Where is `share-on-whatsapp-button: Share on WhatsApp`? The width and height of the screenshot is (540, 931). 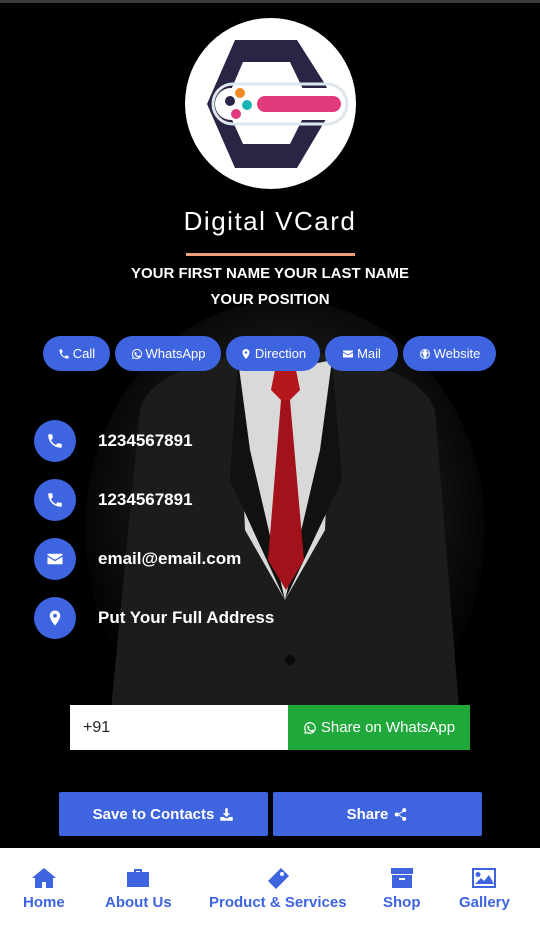 share-on-whatsapp-button: Share on WhatsApp is located at coordinates (379, 727).